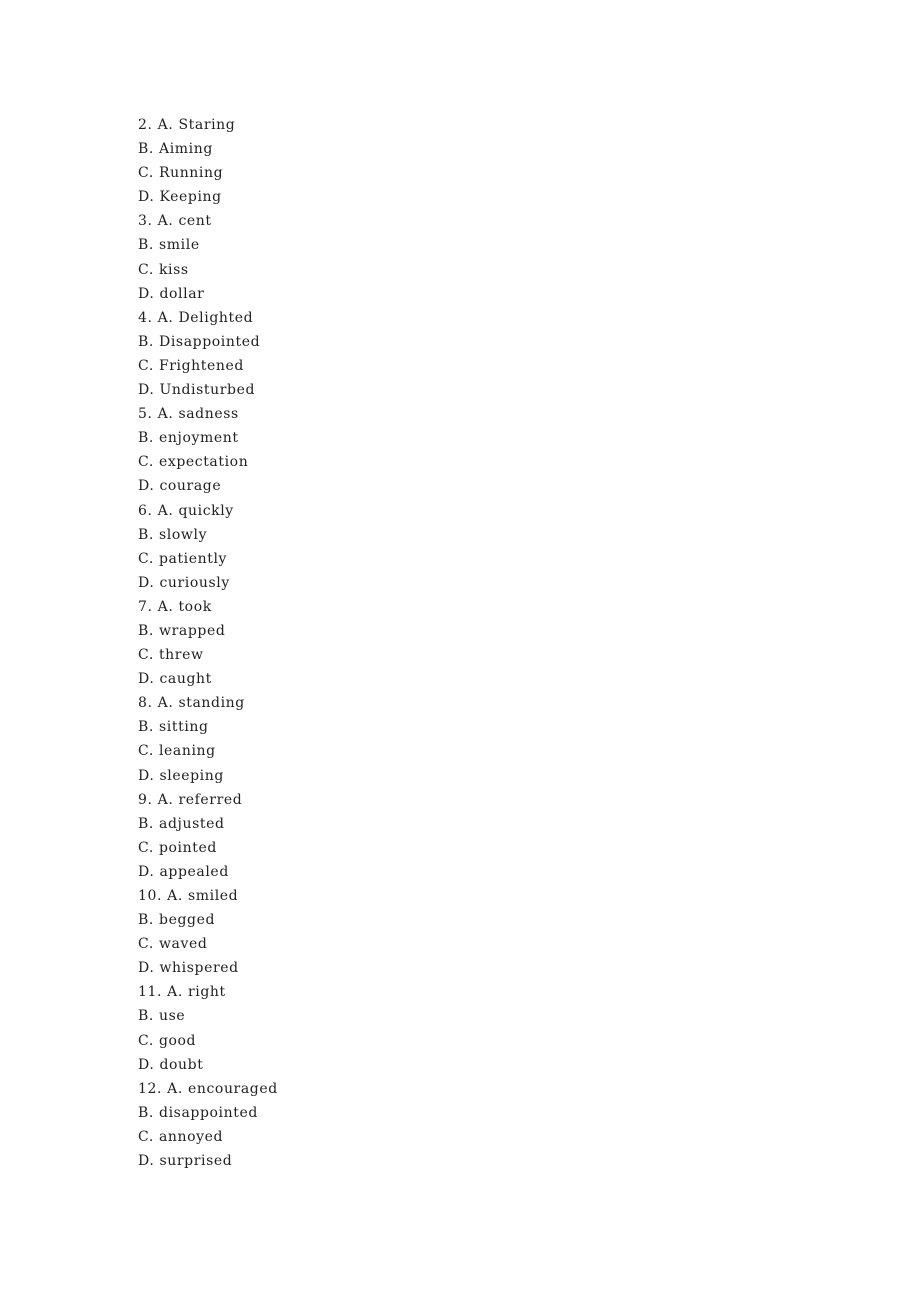 The image size is (920, 1302). What do you see at coordinates (181, 655) in the screenshot?
I see `option-text: threw` at bounding box center [181, 655].